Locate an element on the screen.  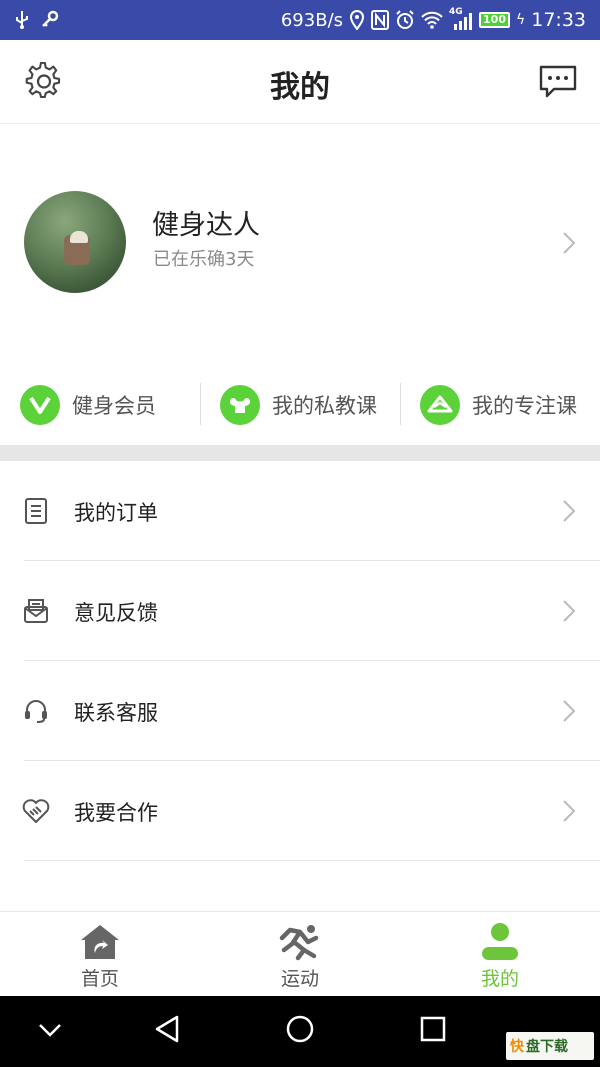
tab-home: 首页 is located at coordinates (100, 954).